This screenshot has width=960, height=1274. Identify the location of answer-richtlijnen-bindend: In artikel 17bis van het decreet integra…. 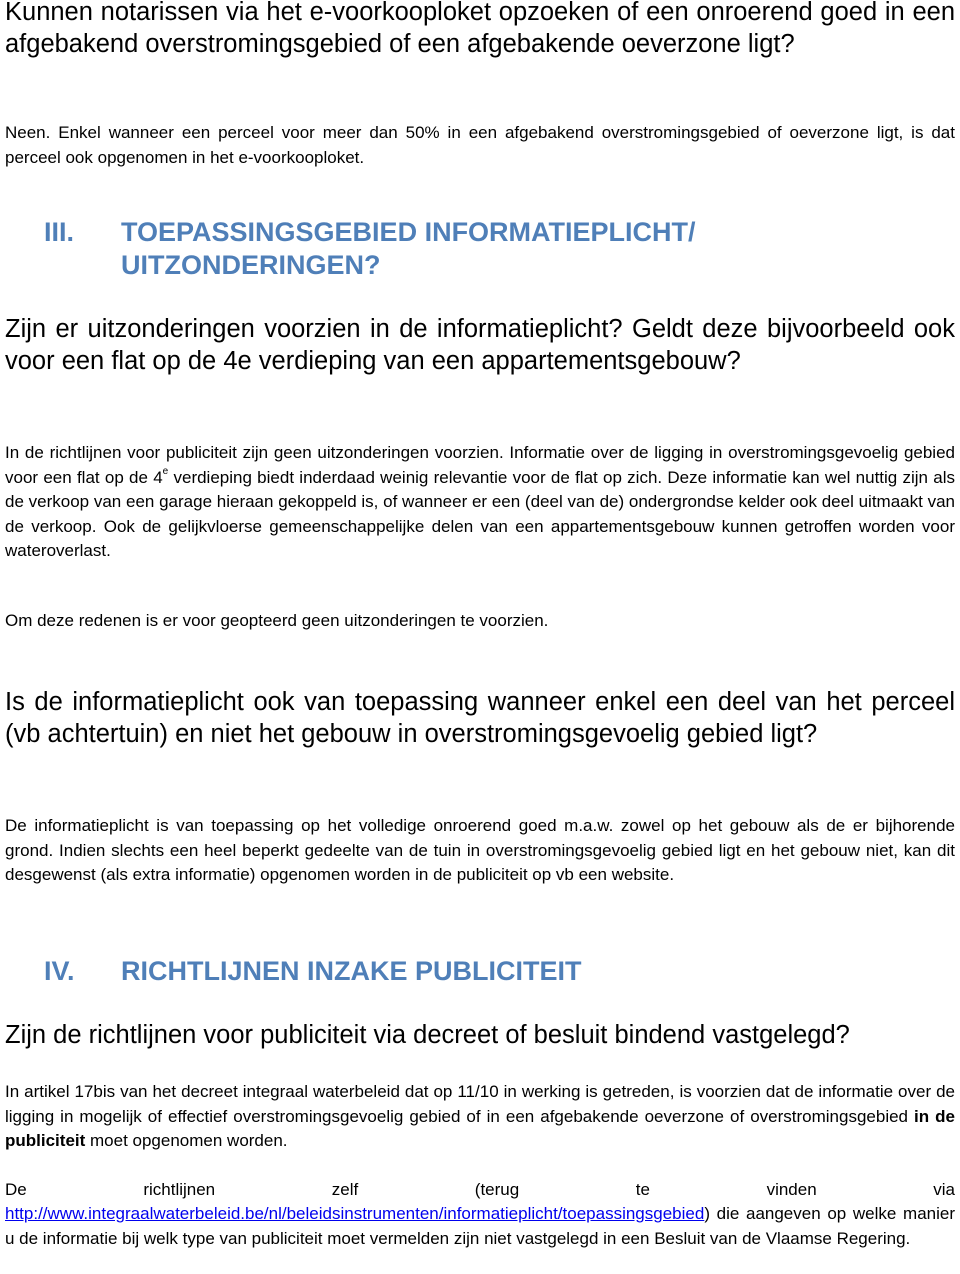
(480, 1117).